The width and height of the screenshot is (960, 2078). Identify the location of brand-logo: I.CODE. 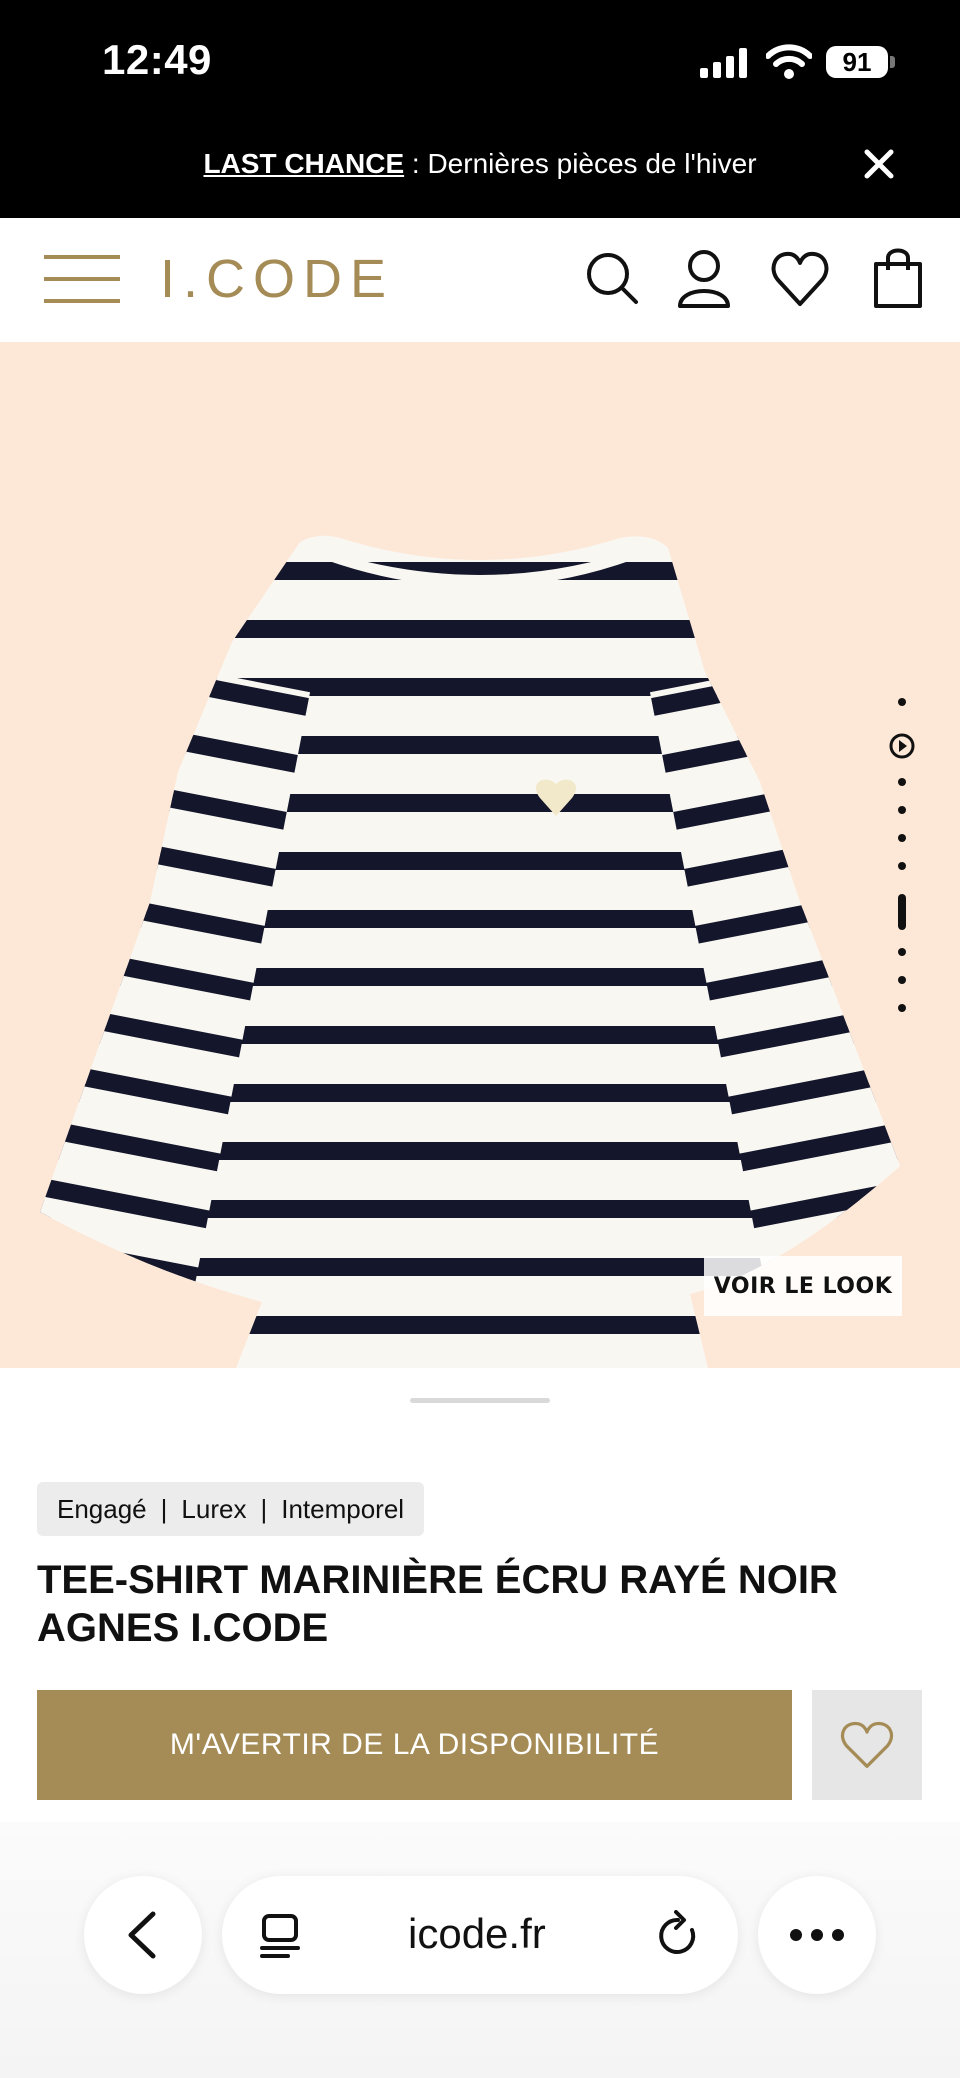
(277, 279).